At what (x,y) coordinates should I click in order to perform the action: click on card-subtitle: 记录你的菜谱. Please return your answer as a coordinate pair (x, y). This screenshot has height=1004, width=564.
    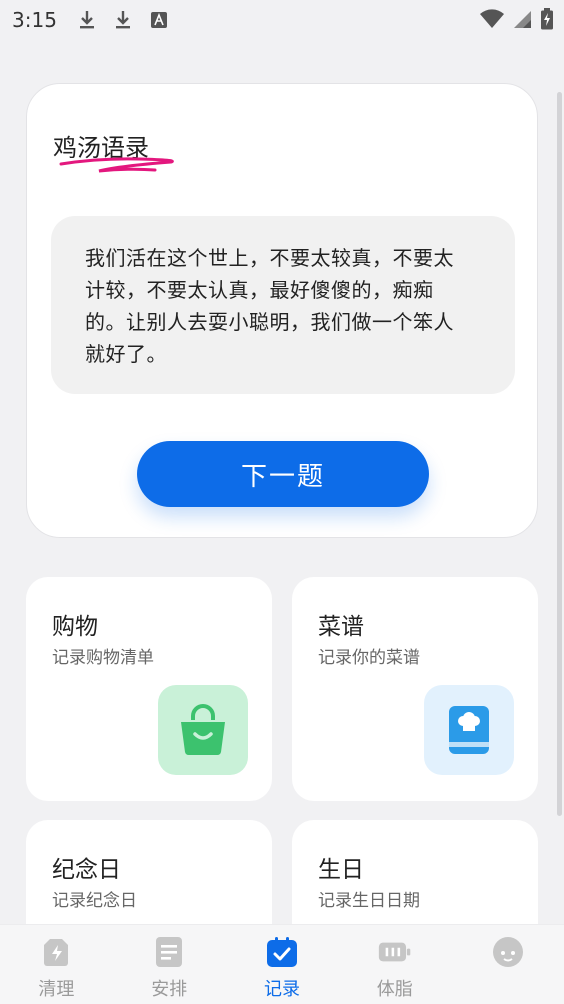
    Looking at the image, I should click on (369, 658).